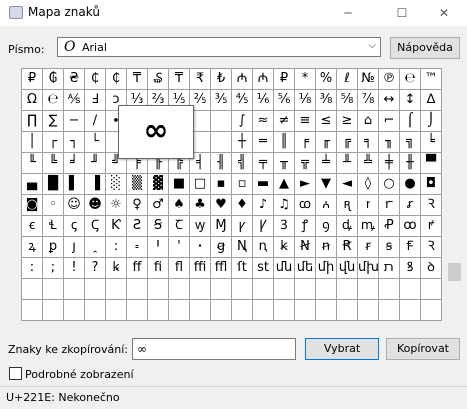 Image resolution: width=467 pixels, height=409 pixels. What do you see at coordinates (389, 247) in the screenshot?
I see `char-cell: ꞩ` at bounding box center [389, 247].